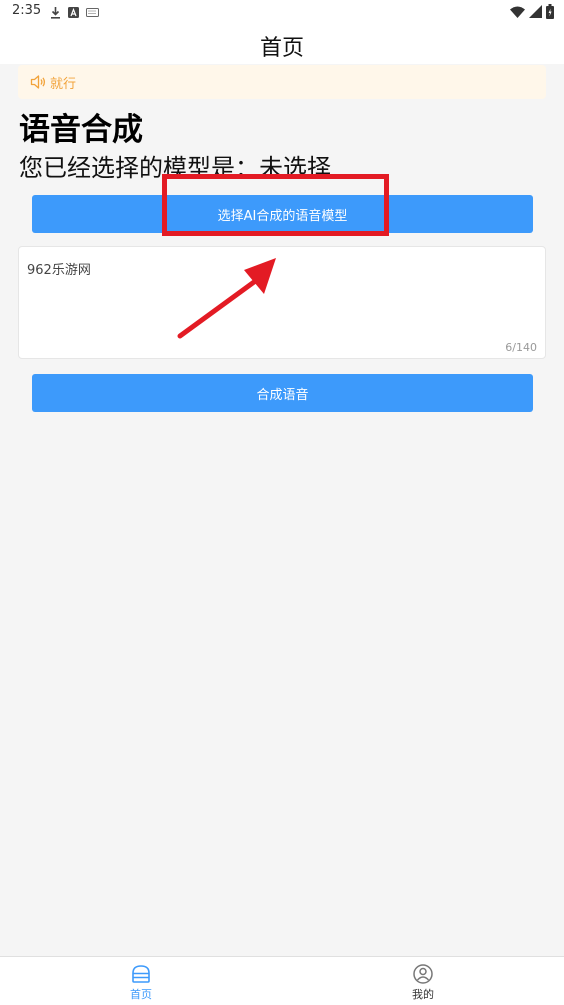 This screenshot has width=564, height=1005. What do you see at coordinates (55, 12) in the screenshot?
I see `download-icon` at bounding box center [55, 12].